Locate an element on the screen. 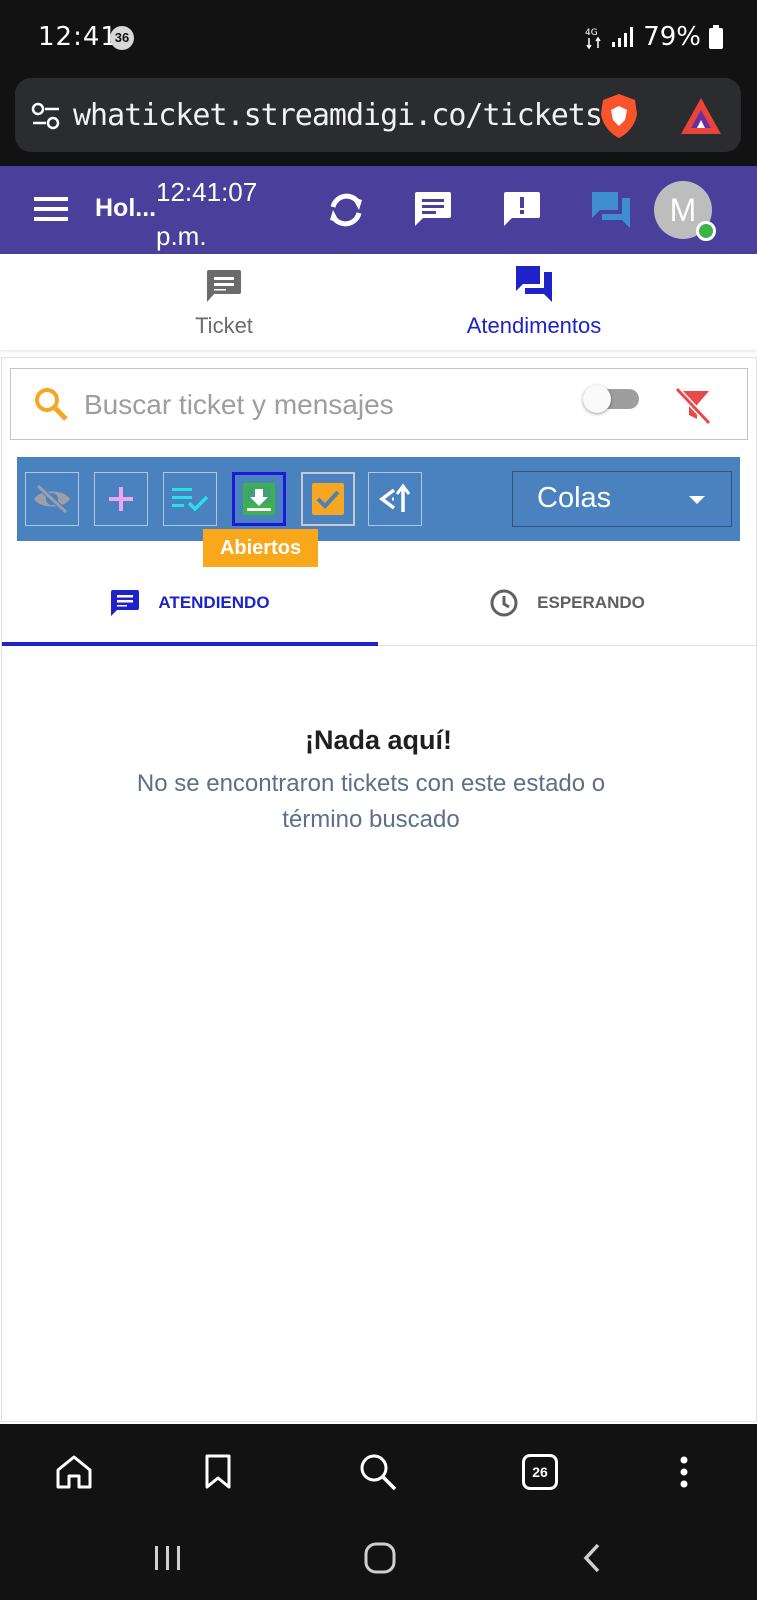  system-navigation-bar is located at coordinates (378, 1558).